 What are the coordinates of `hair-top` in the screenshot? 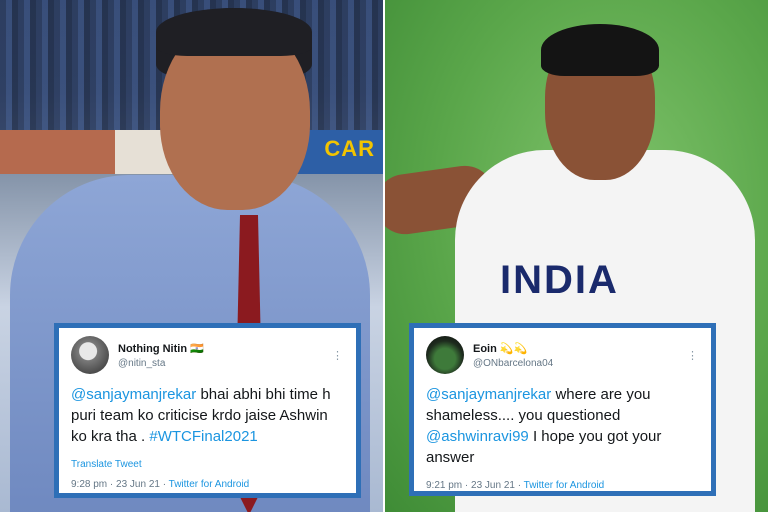 It's located at (234, 32).